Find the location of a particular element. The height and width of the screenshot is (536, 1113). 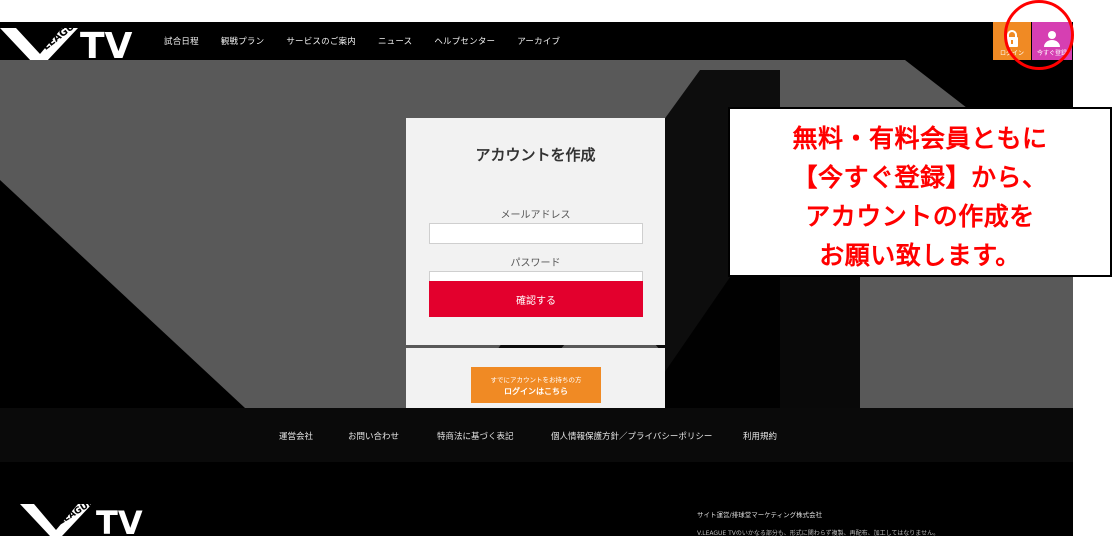

existing-account-login-text: ログインはこちら is located at coordinates (536, 391).